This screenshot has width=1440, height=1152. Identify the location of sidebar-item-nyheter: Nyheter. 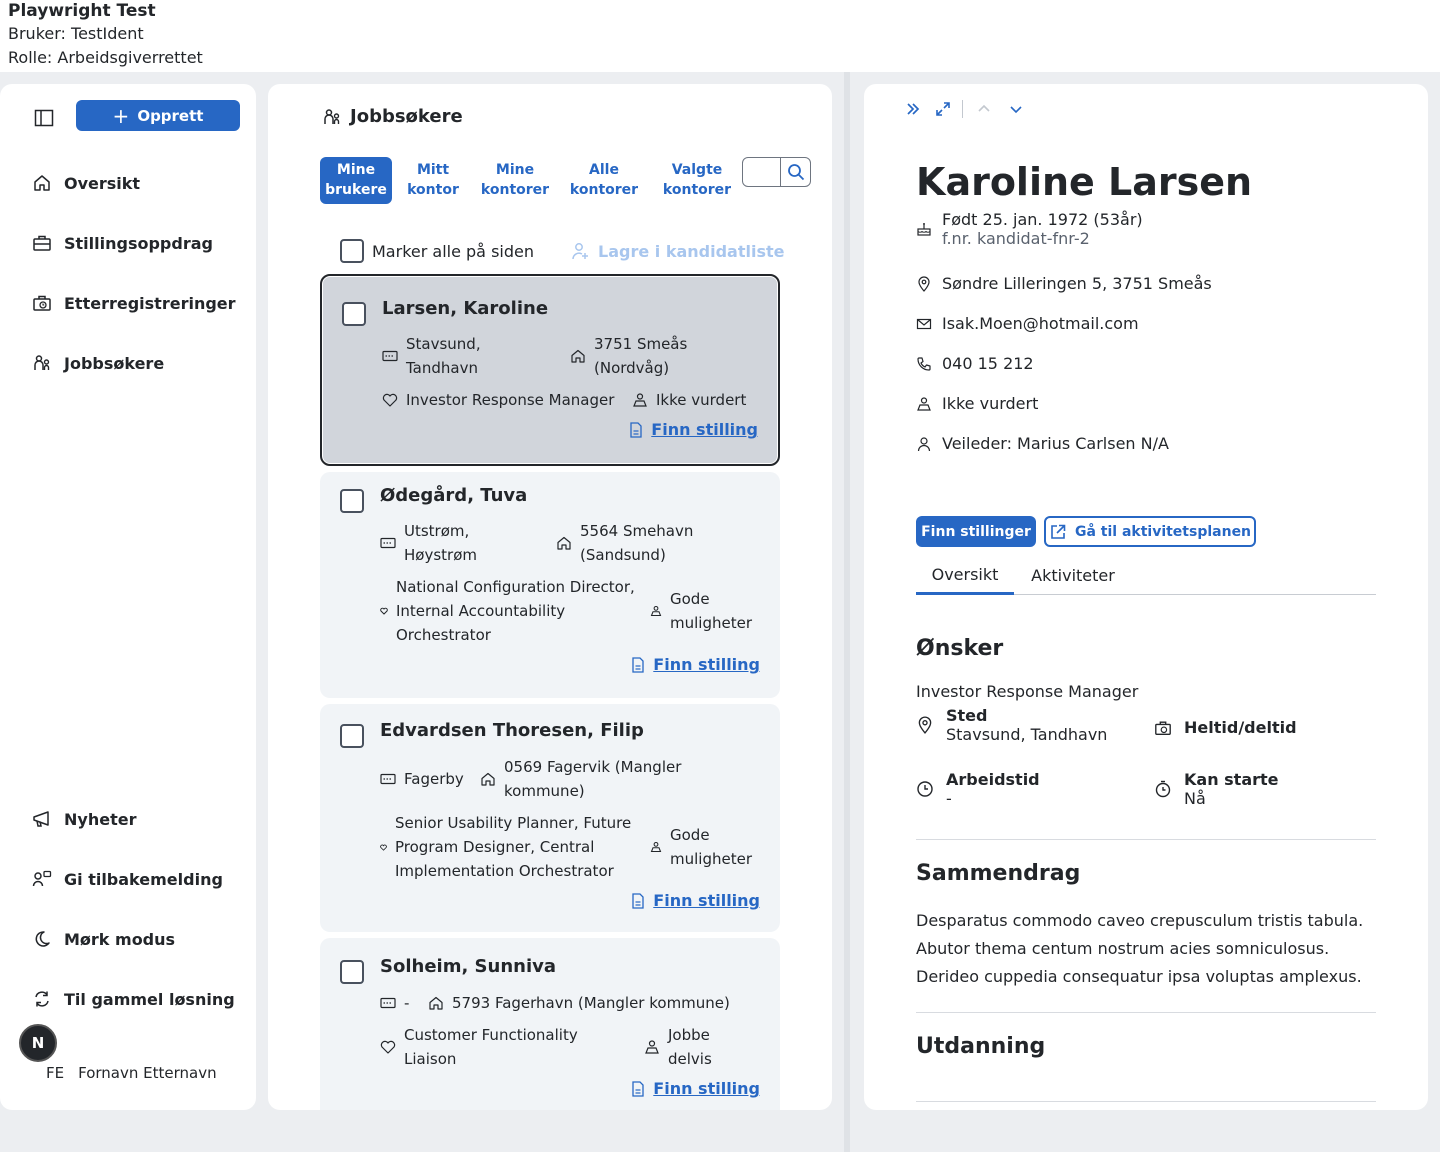
(84, 819).